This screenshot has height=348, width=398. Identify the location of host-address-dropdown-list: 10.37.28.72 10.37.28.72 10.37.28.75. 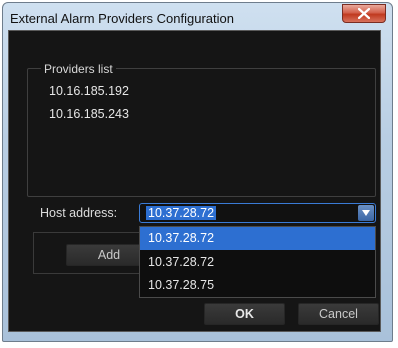
(257, 262).